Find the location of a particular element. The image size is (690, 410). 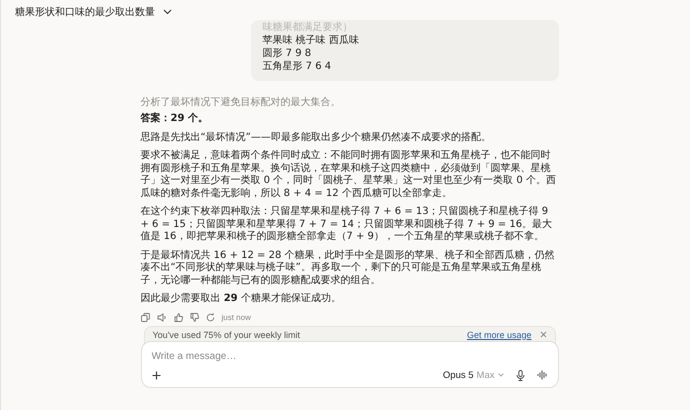

plus-icon is located at coordinates (156, 375).